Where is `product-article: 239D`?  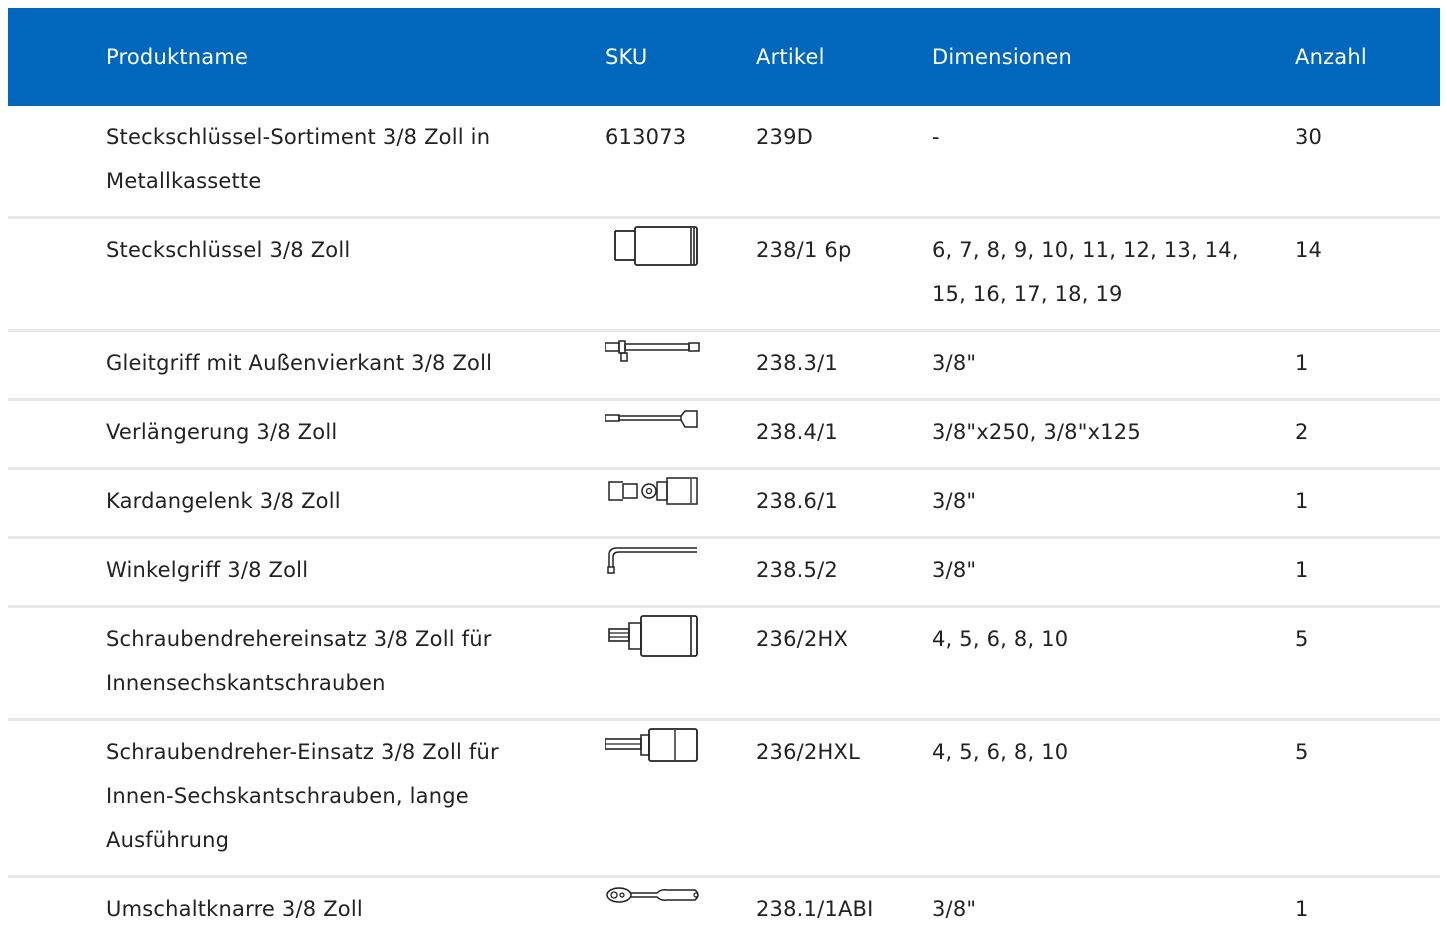 product-article: 239D is located at coordinates (785, 137).